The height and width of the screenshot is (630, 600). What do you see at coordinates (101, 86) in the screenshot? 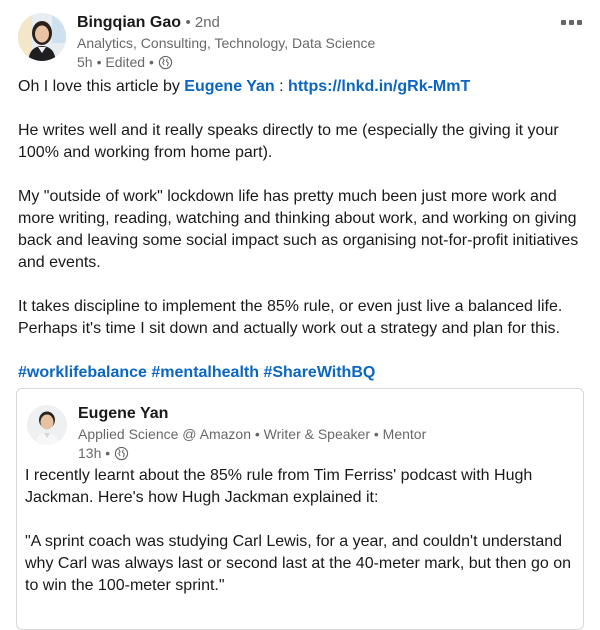
I see `intro-text: Oh I love this article by` at bounding box center [101, 86].